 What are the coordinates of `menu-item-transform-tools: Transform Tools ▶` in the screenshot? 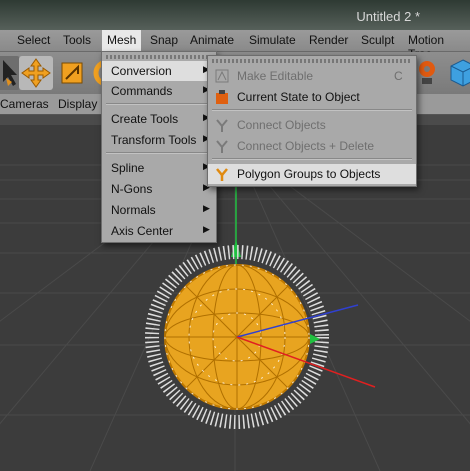 It's located at (159, 140).